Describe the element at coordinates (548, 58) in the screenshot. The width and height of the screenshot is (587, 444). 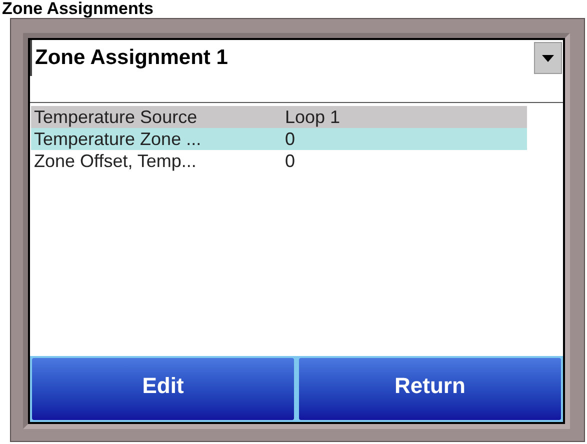
I see `dropdown-caret-icon` at that location.